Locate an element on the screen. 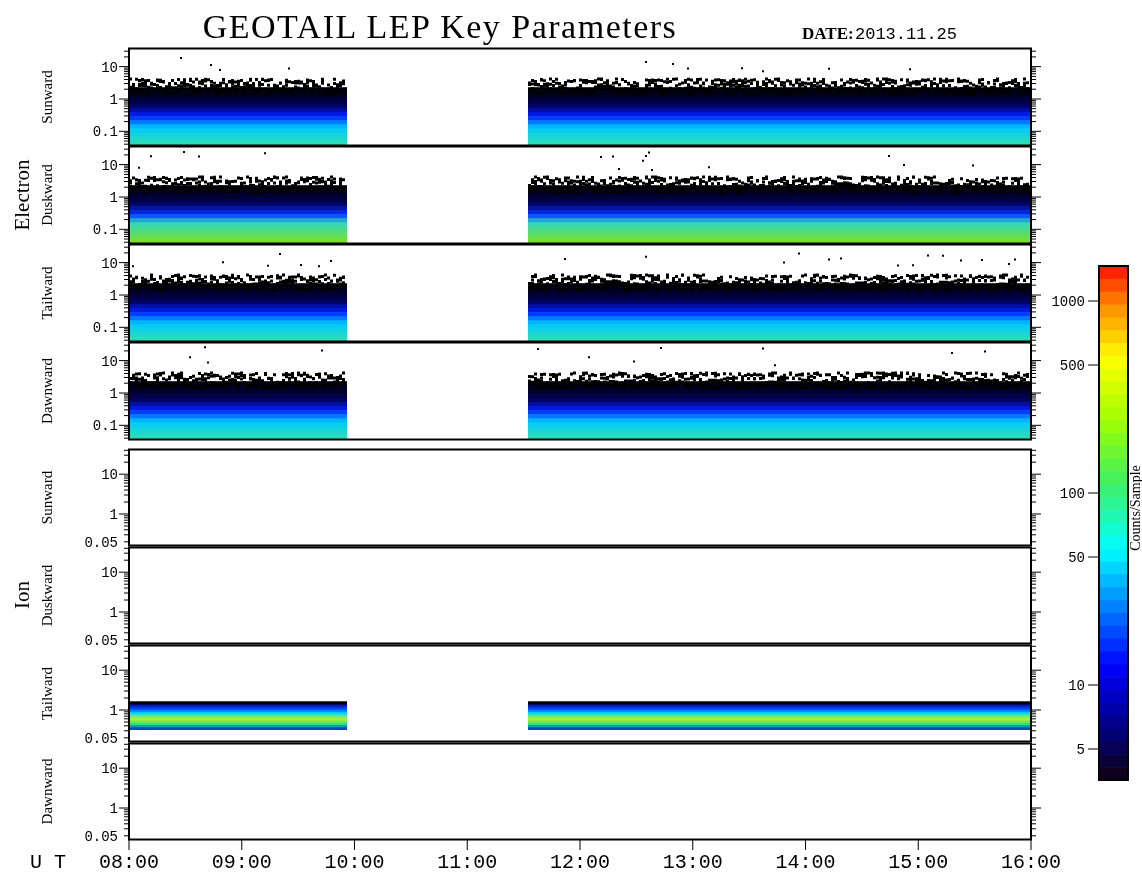  x-tick-label: 11:00 is located at coordinates (467, 862).